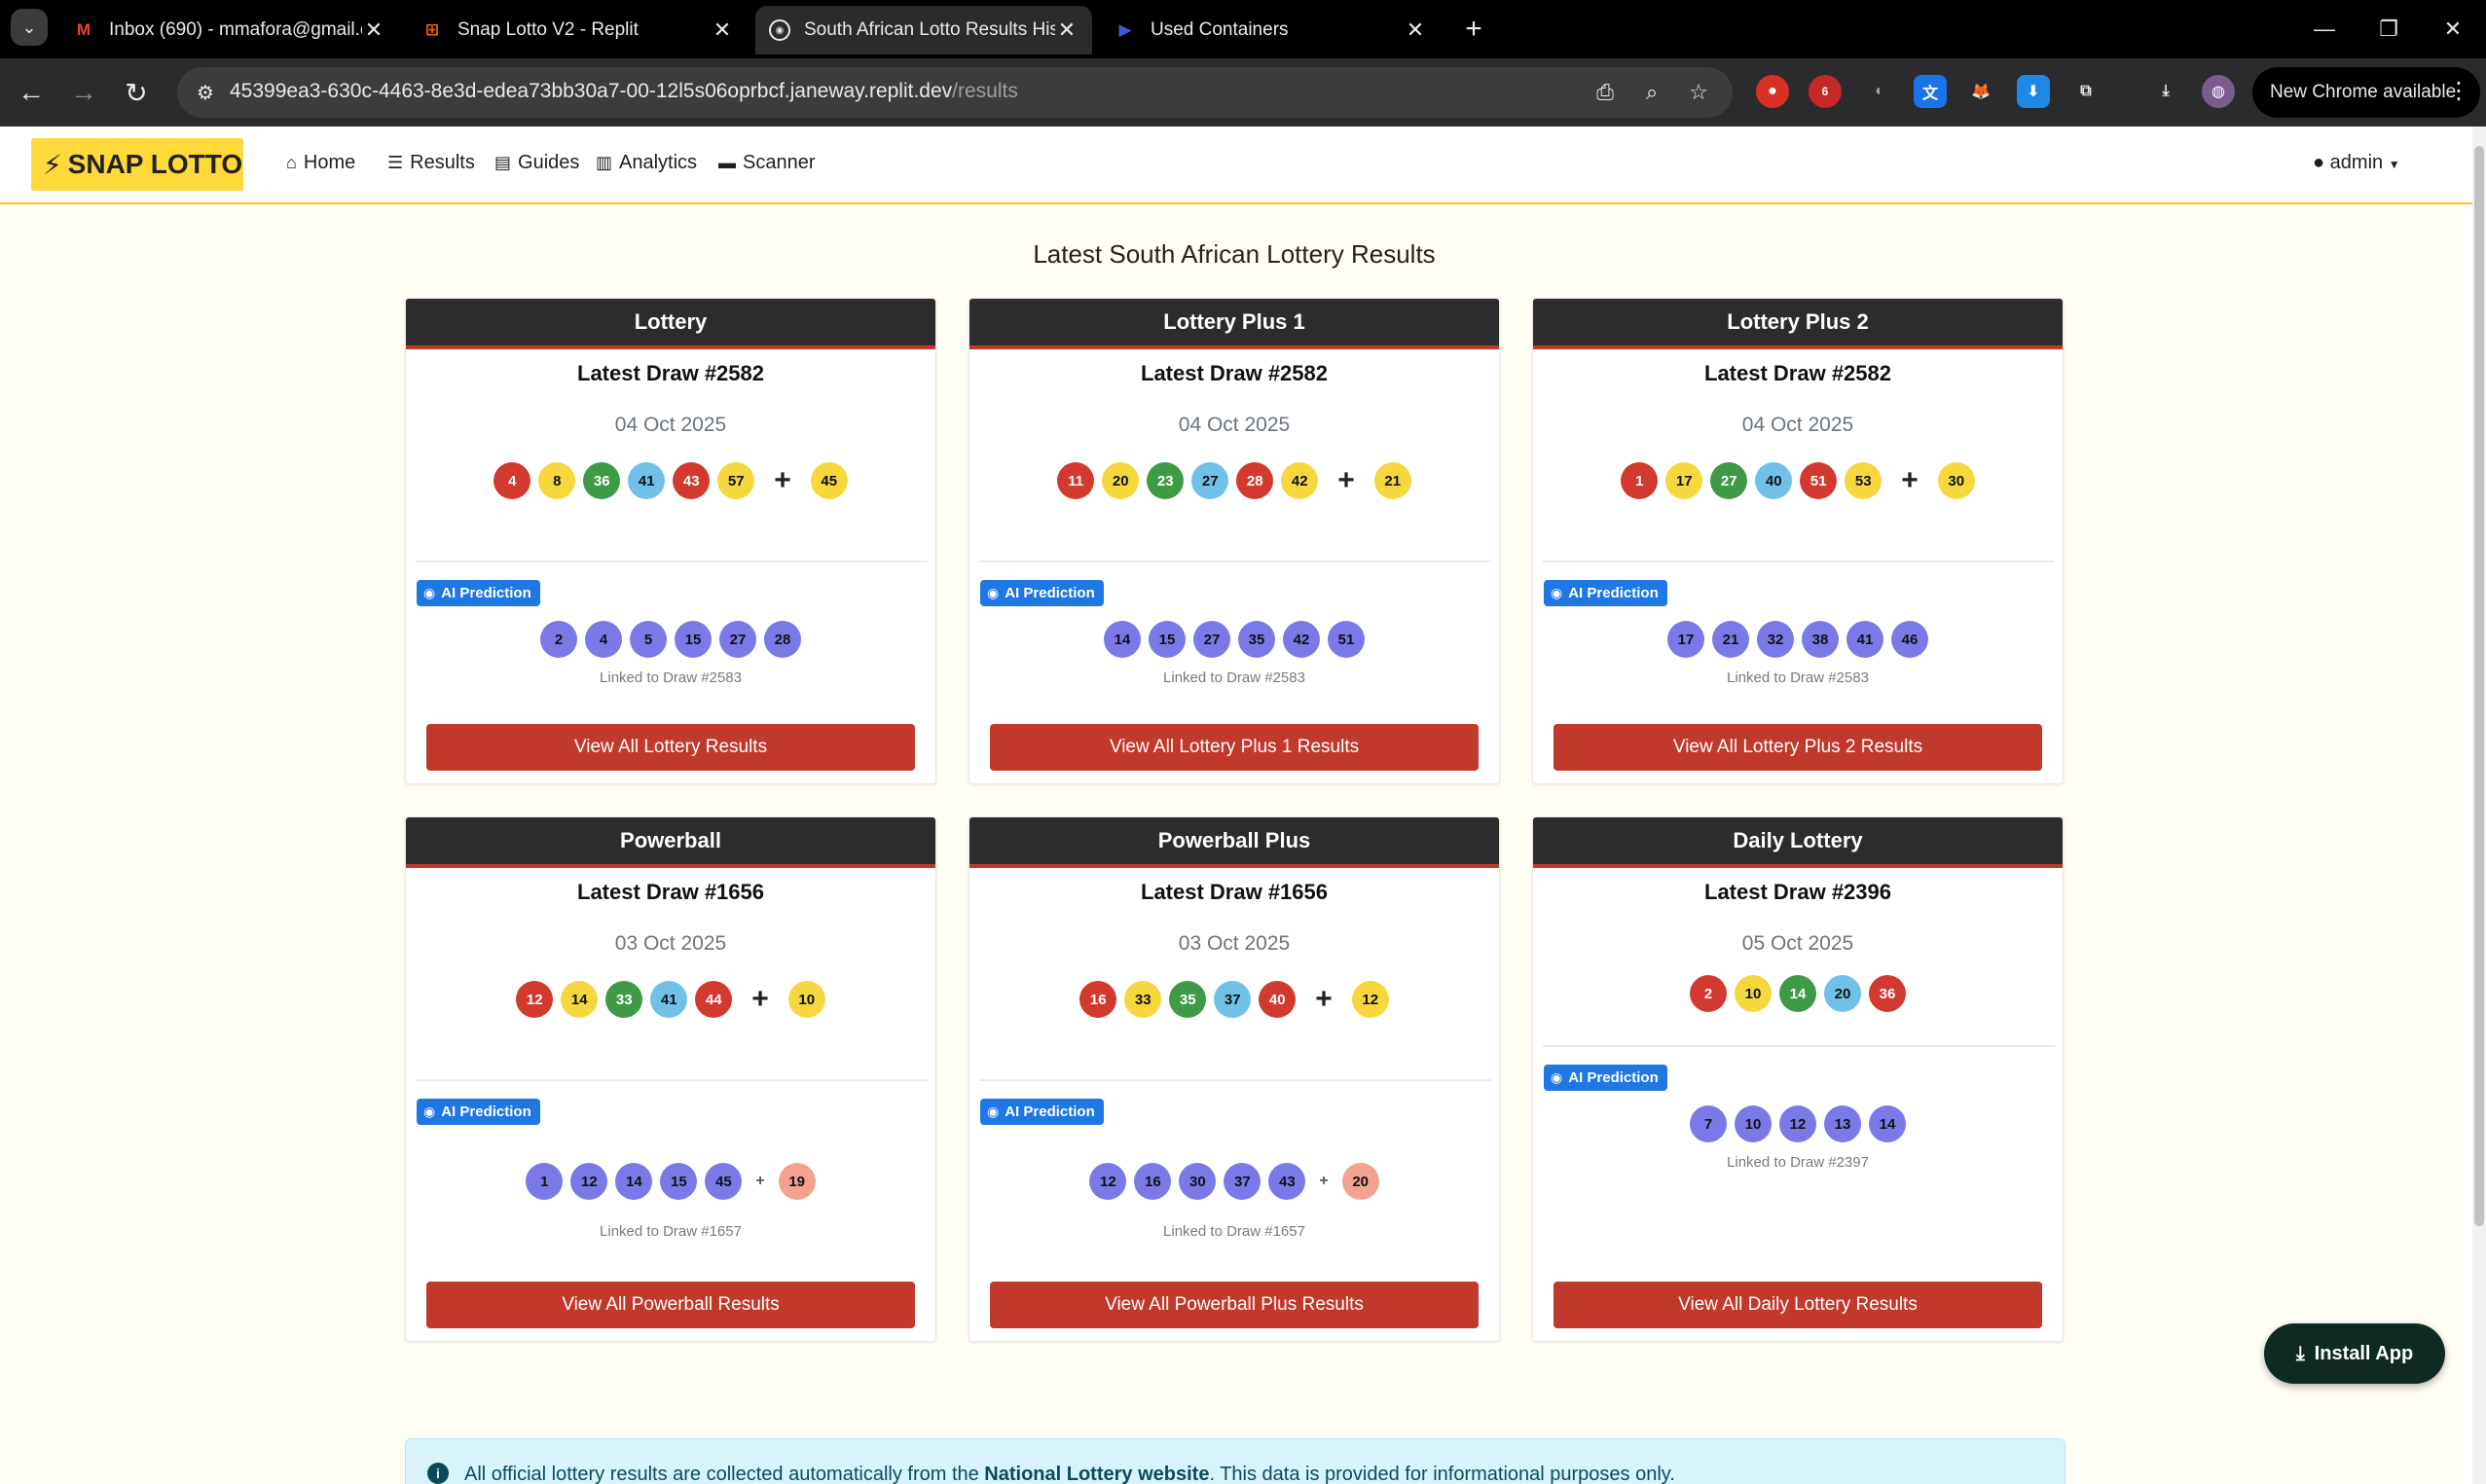 The image size is (2486, 1484). Describe the element at coordinates (2453, 30) in the screenshot. I see `close-window-button: ✕` at that location.